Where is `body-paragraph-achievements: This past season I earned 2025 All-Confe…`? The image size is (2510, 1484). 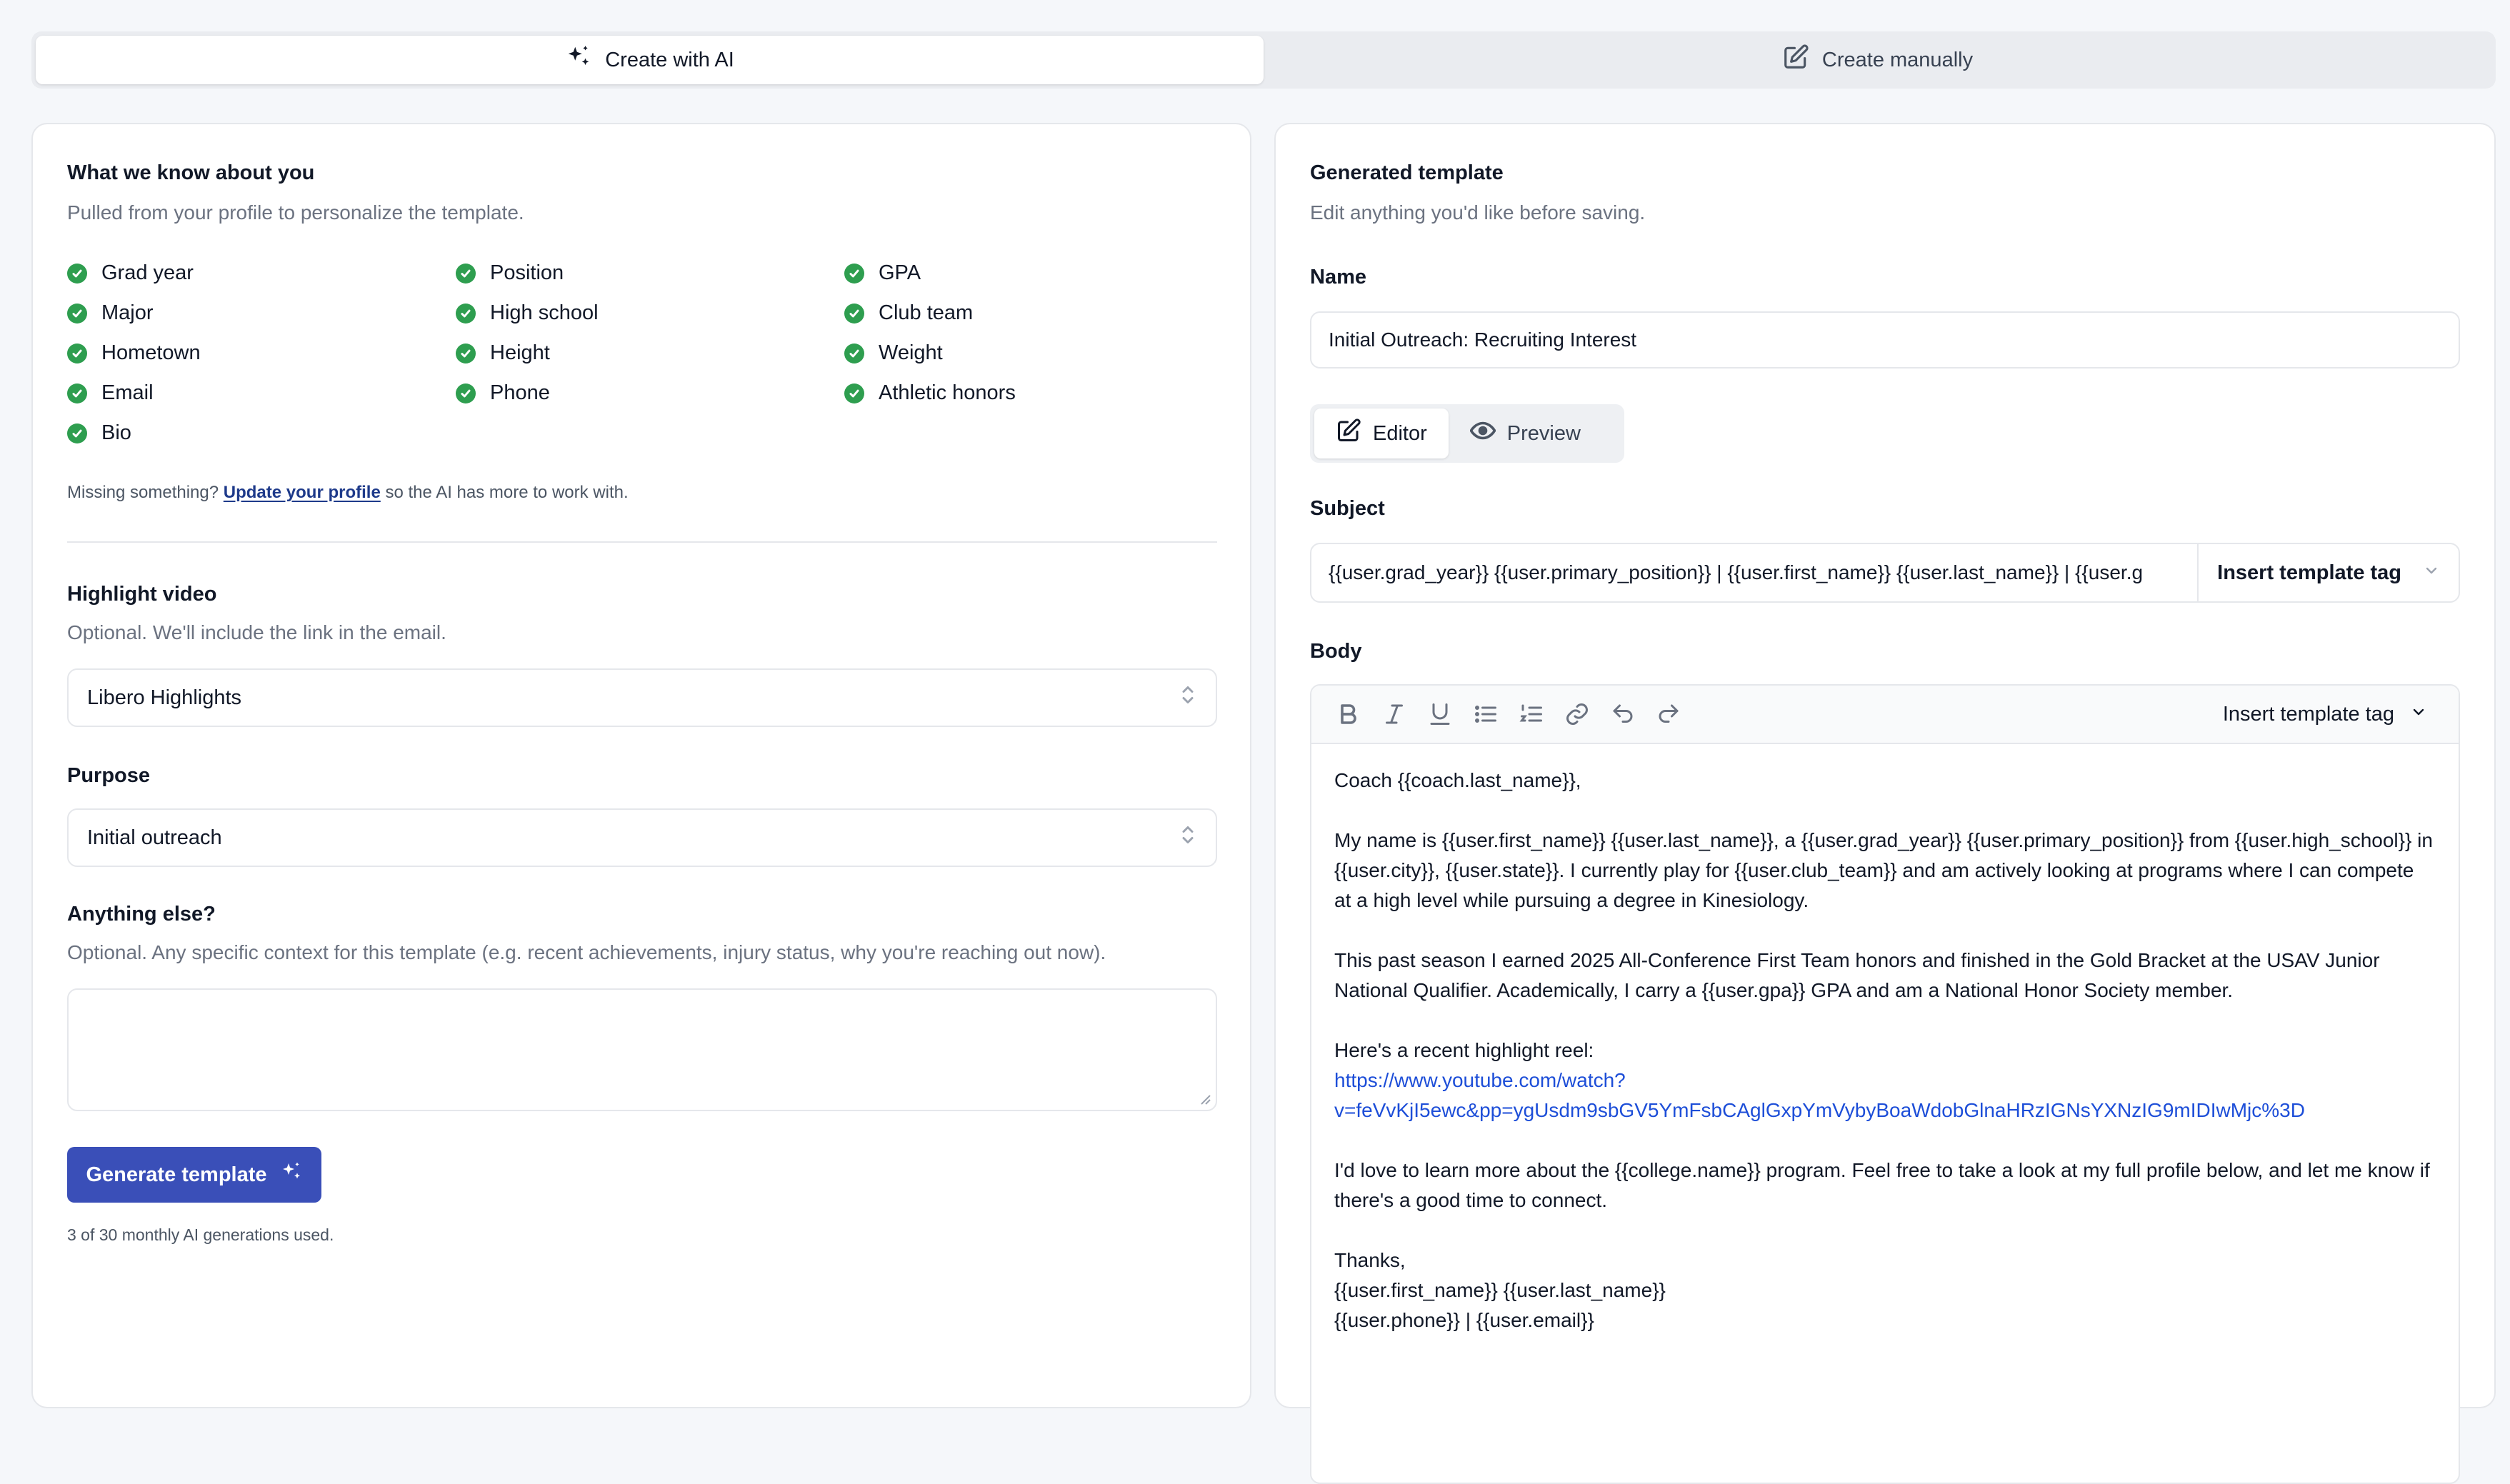
body-paragraph-achievements: This past season I earned 2025 All-Confe… is located at coordinates (1857, 975).